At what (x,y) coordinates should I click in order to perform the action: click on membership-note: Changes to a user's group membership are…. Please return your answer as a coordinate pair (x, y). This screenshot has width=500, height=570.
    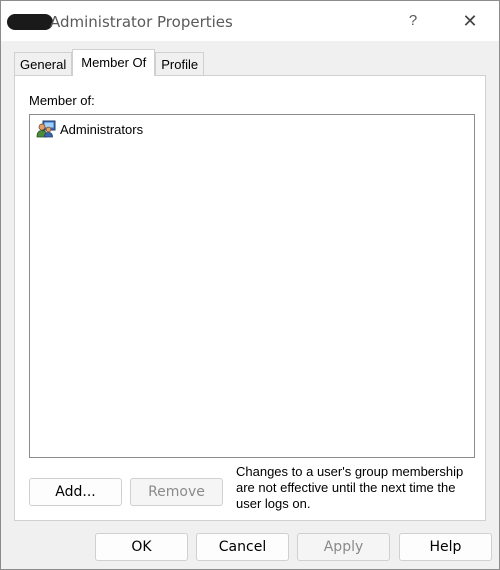
    Looking at the image, I should click on (350, 487).